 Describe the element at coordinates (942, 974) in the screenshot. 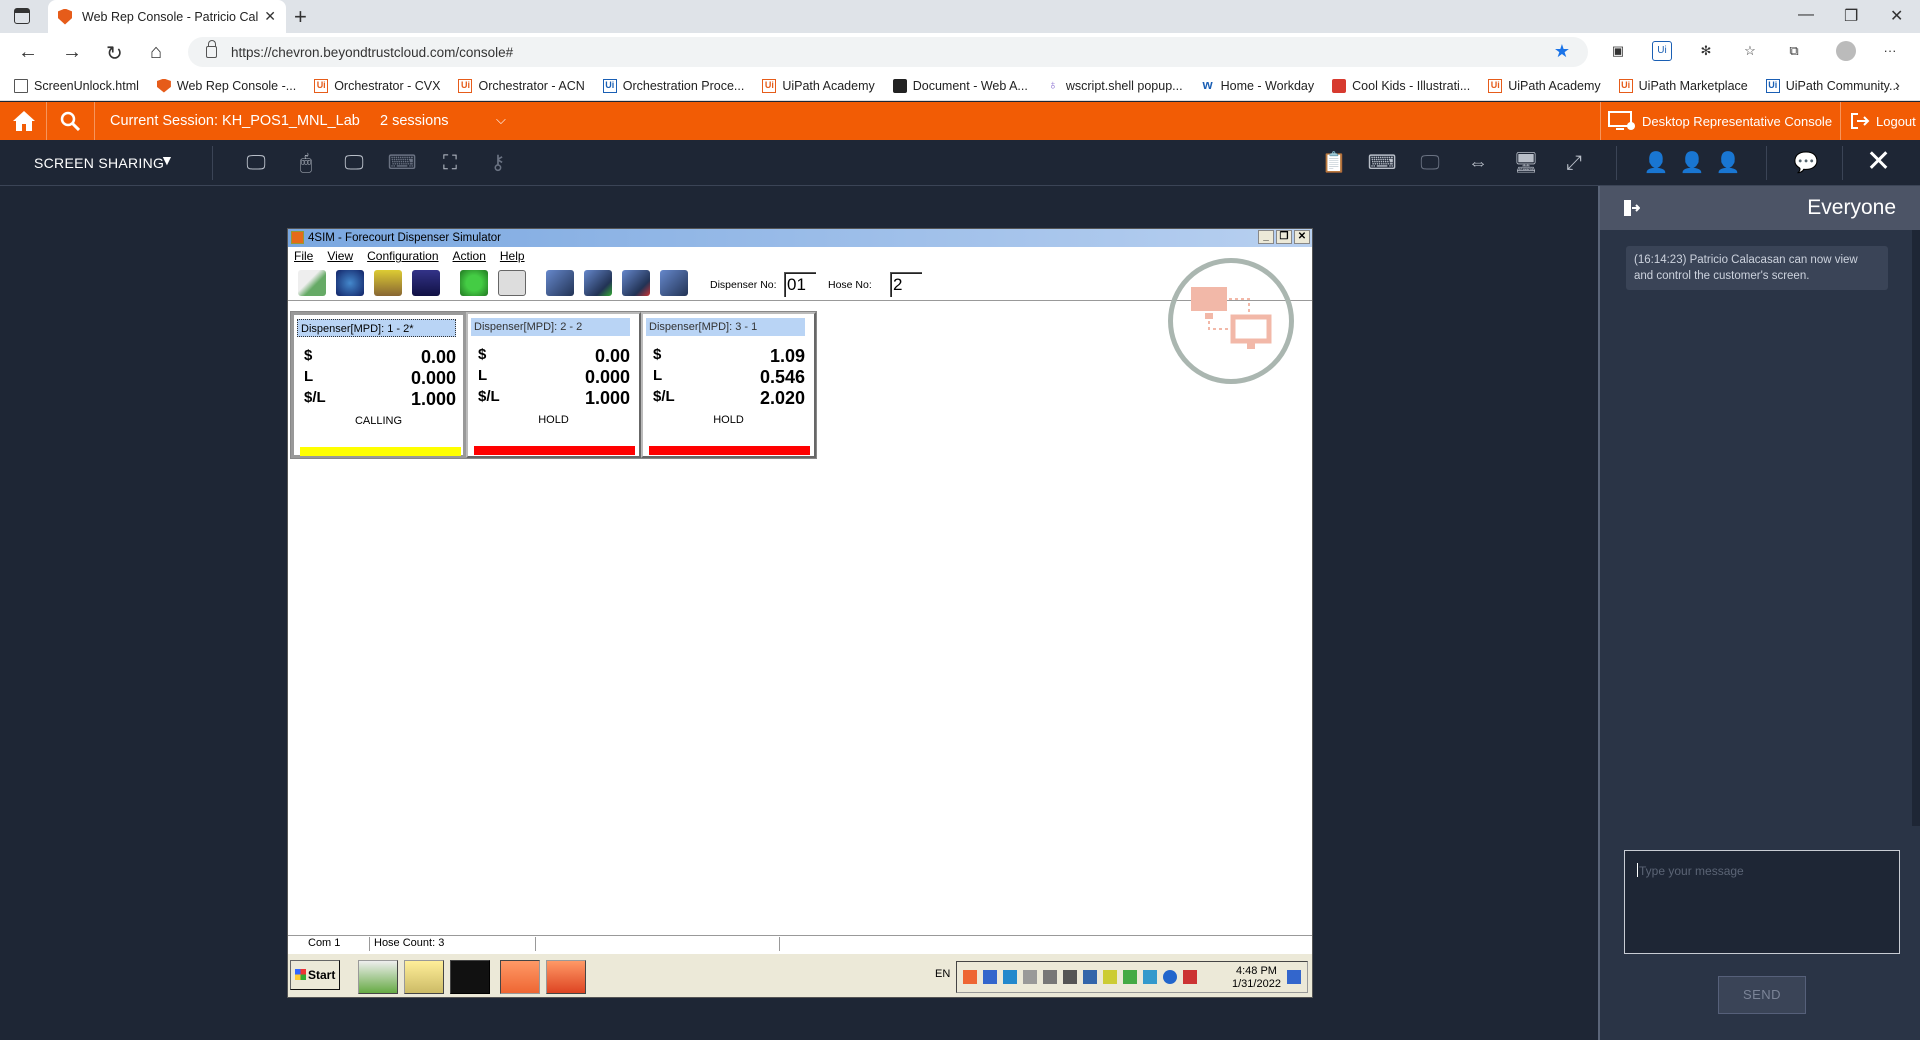

I see `language-indicator: EN` at that location.